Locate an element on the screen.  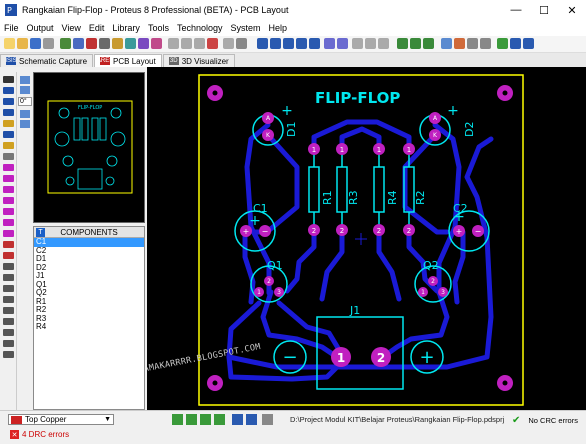
connectivity-icon is located at coordinates (8, 156).